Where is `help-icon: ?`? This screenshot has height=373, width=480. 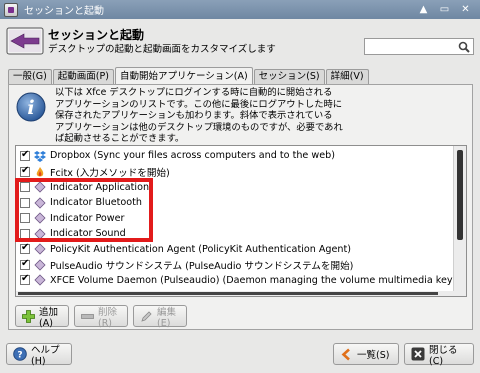
help-icon: ? is located at coordinates (20, 354).